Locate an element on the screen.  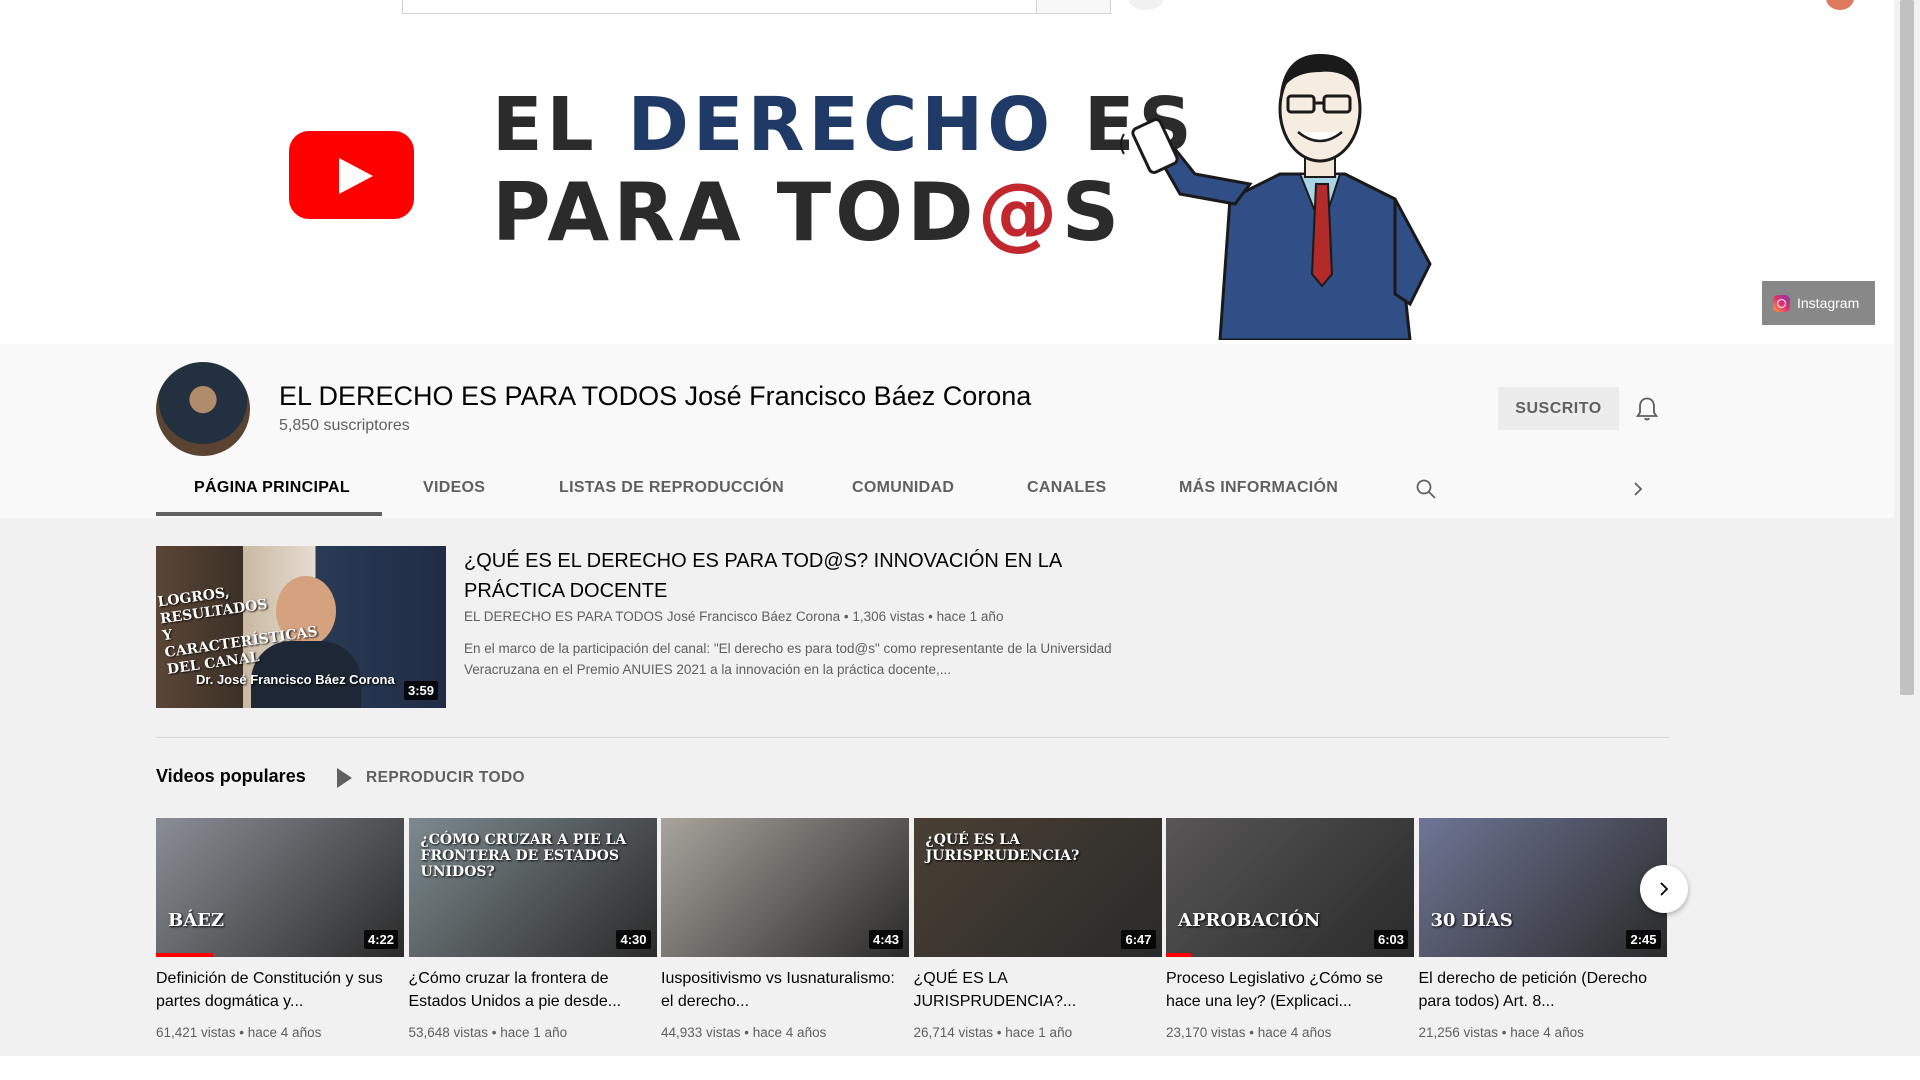
video-thumbnail: BÁEZ 4:22 is located at coordinates (280, 887).